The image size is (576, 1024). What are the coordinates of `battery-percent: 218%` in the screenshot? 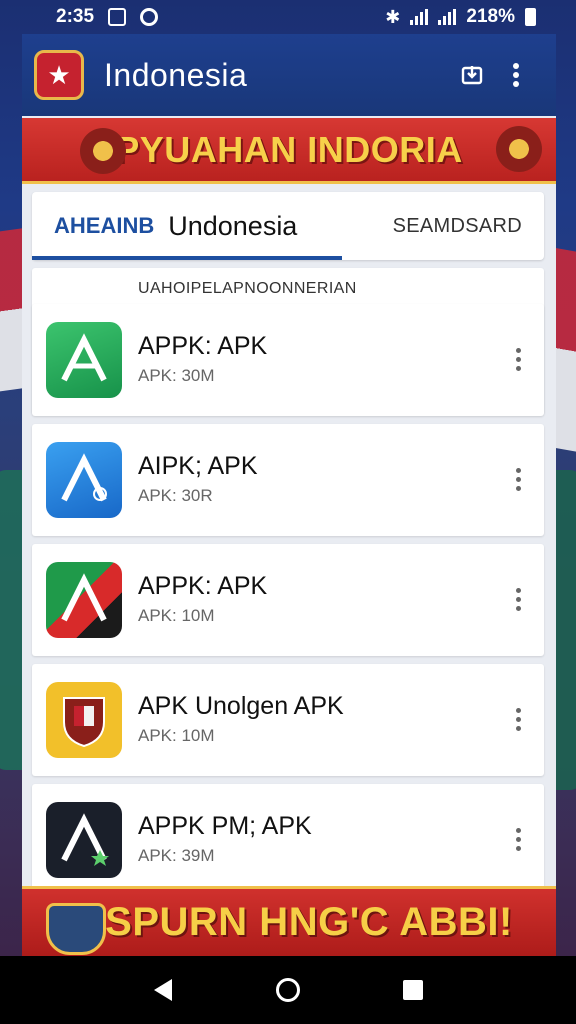 It's located at (490, 16).